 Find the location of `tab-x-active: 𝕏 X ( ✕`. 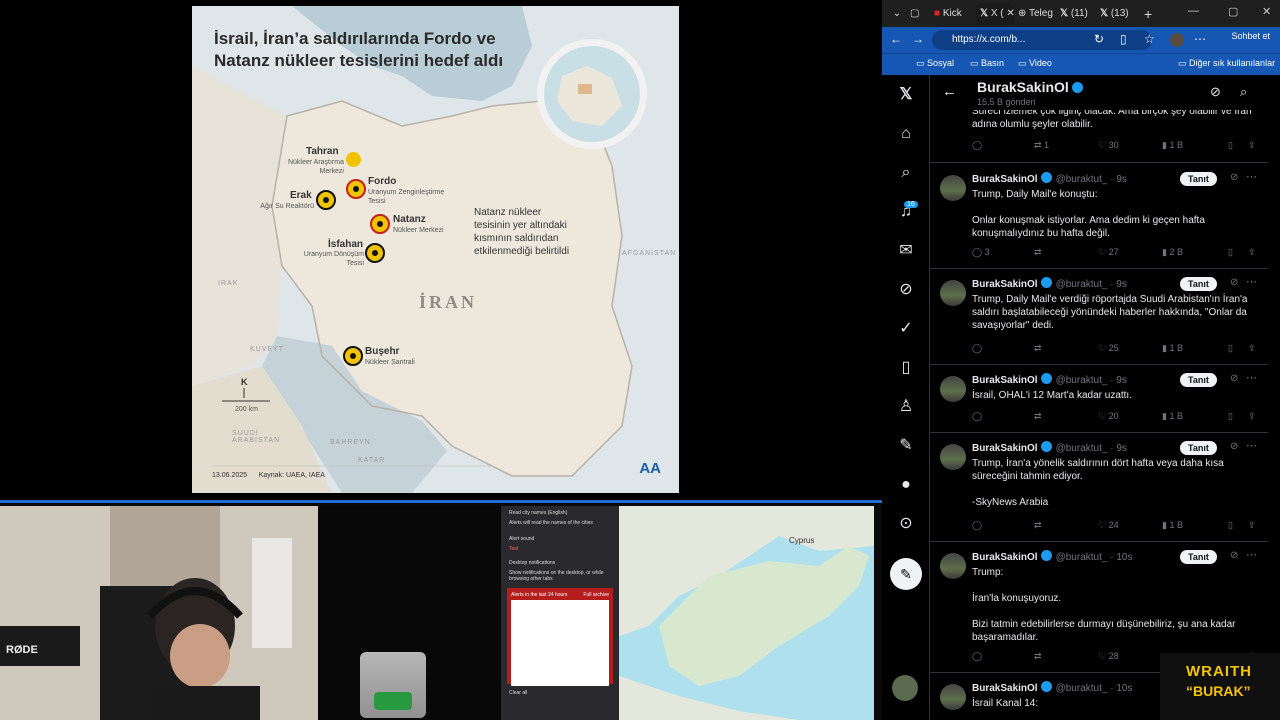

tab-x-active: 𝕏 X ( ✕ is located at coordinates (995, 14).